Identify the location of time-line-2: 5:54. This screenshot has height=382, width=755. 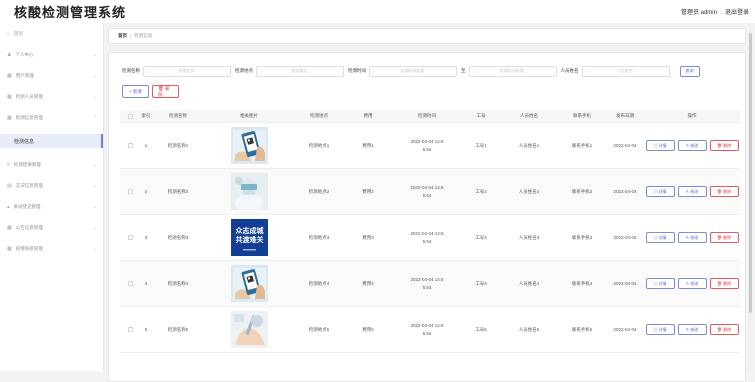
(427, 149).